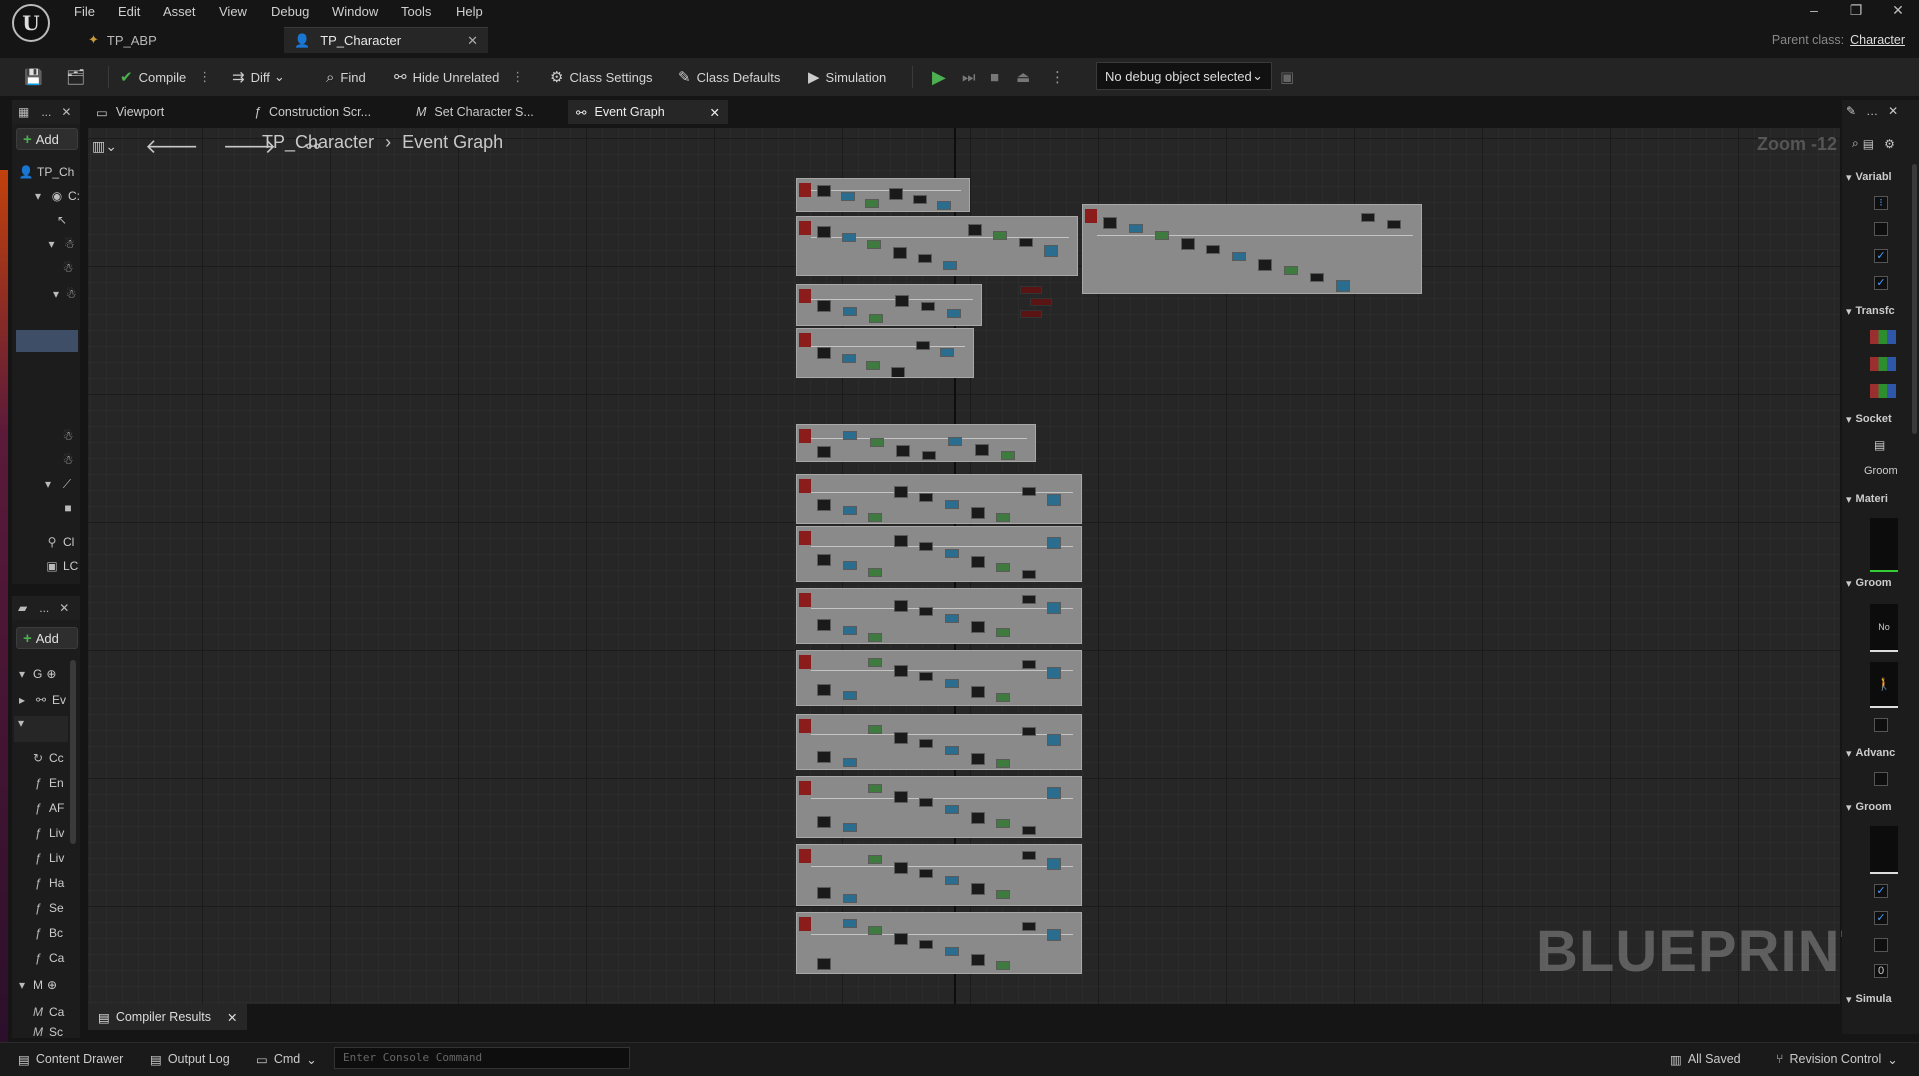  I want to click on add-component-button: + Add, so click(47, 139).